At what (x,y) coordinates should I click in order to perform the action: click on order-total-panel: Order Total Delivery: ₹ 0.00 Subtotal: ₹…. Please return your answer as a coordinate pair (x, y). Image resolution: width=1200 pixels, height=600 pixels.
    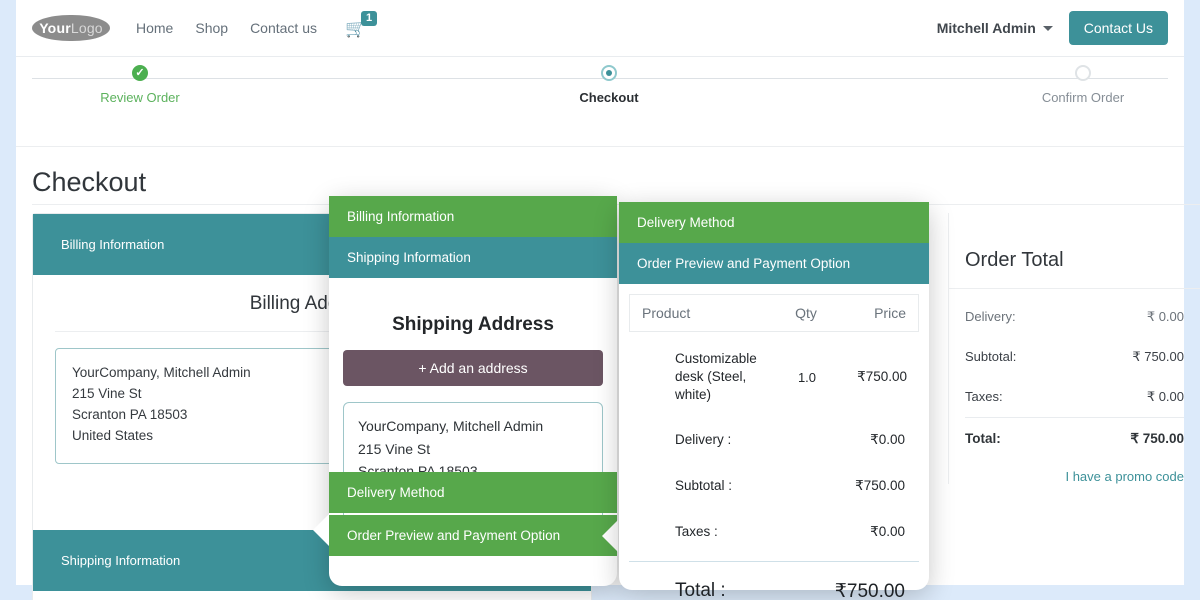
    Looking at the image, I should click on (1074, 348).